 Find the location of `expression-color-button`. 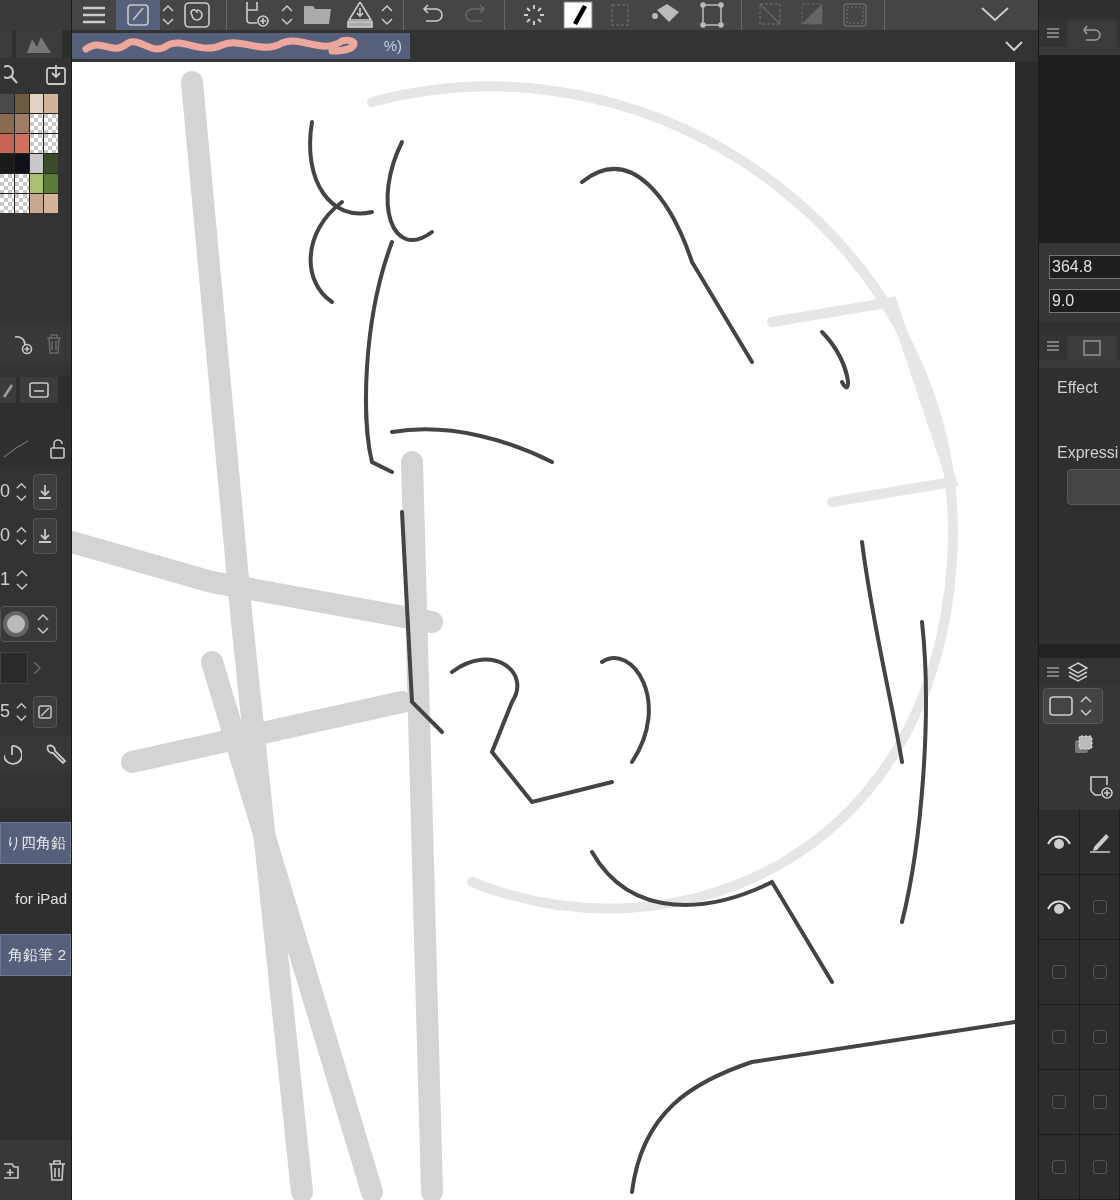

expression-color-button is located at coordinates (1093, 486).